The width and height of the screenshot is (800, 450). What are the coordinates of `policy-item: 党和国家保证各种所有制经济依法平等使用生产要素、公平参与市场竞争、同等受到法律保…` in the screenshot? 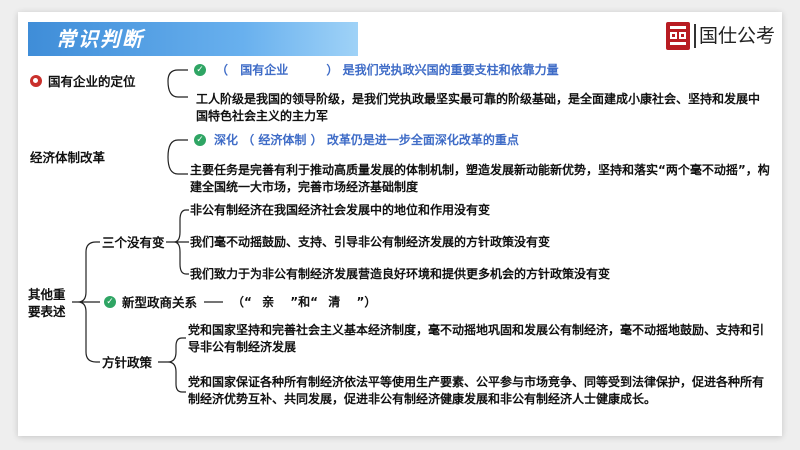 It's located at (476, 390).